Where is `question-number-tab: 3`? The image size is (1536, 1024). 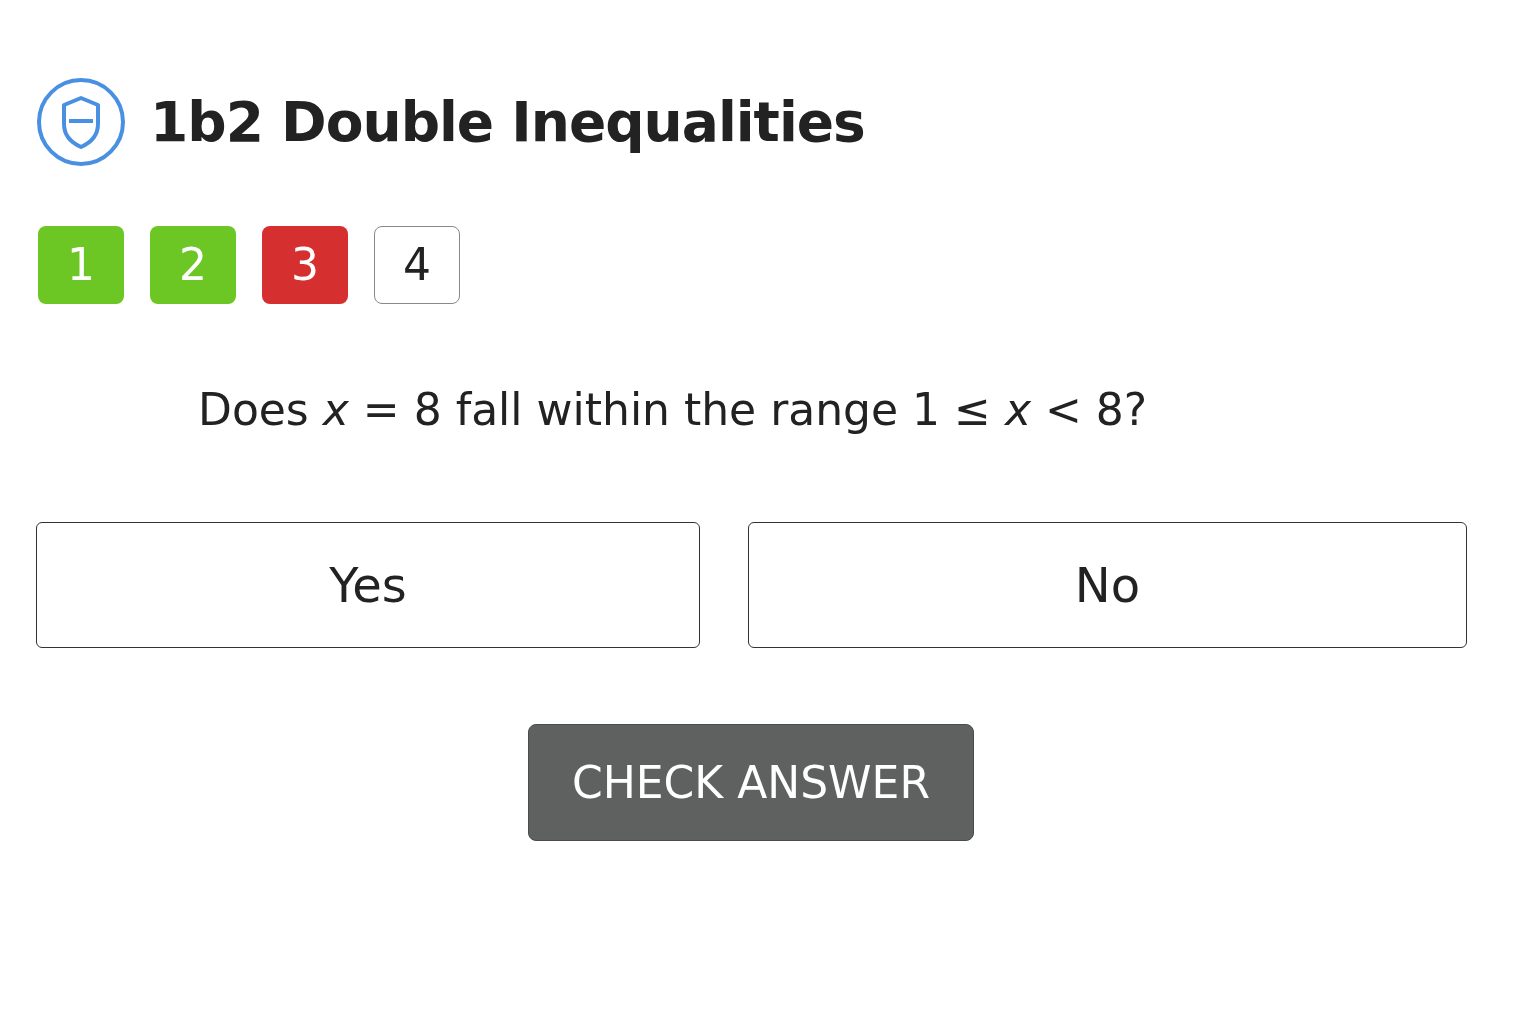 question-number-tab: 3 is located at coordinates (305, 265).